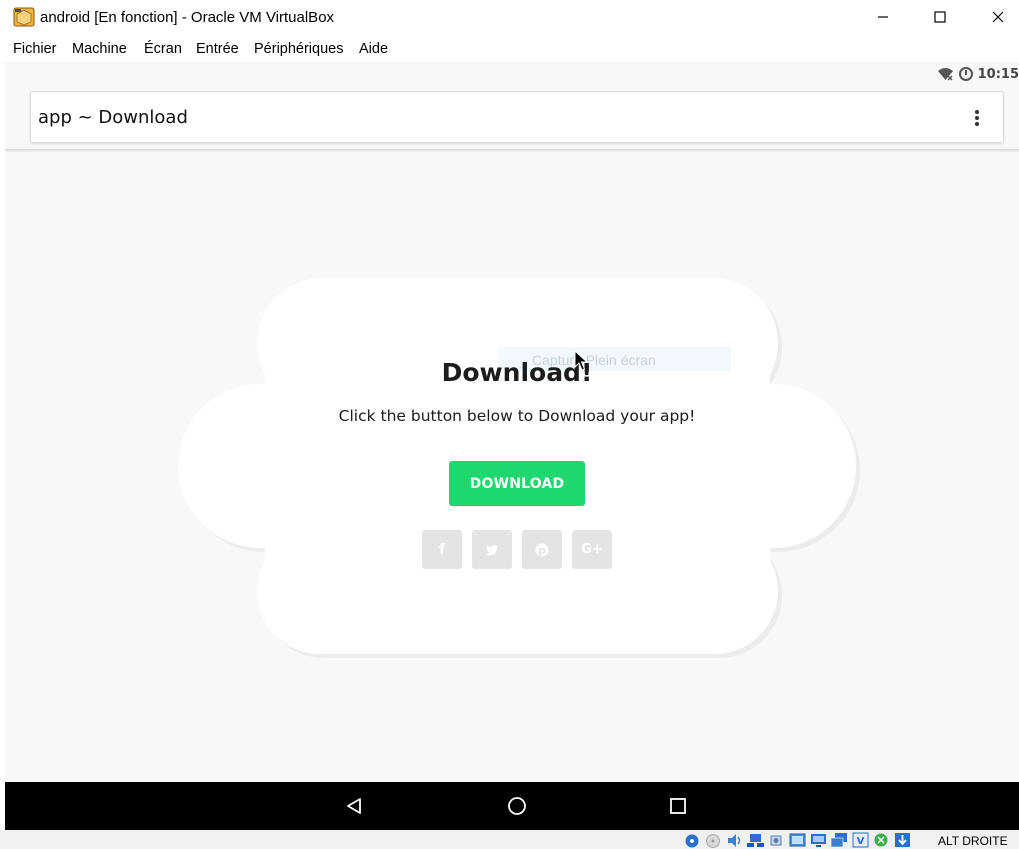 The width and height of the screenshot is (1019, 849). What do you see at coordinates (692, 840) in the screenshot?
I see `hard-disk-icon` at bounding box center [692, 840].